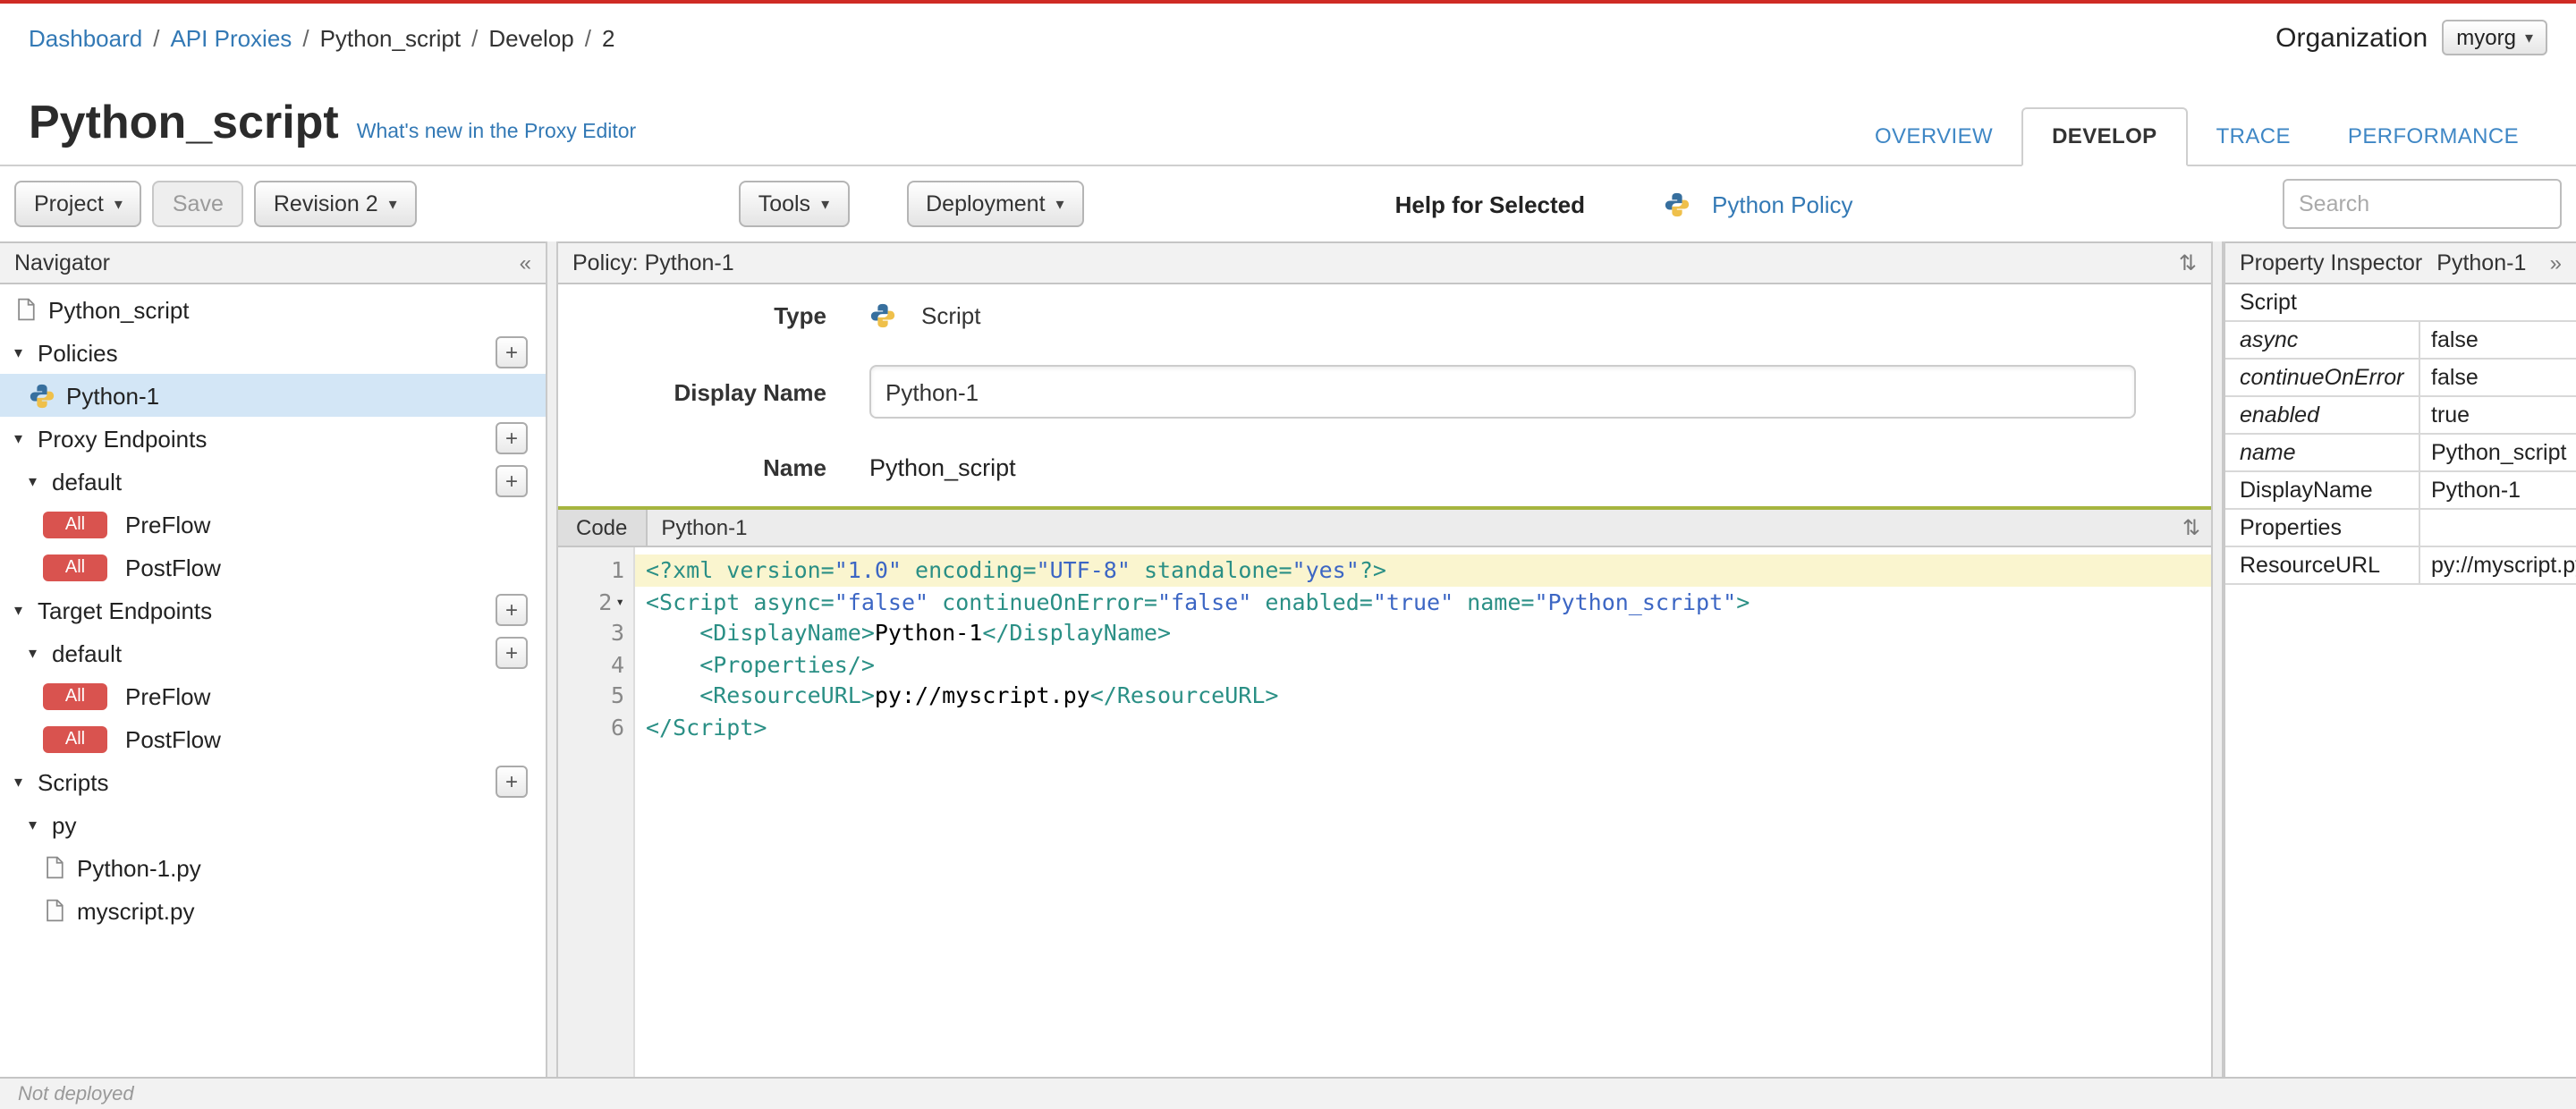 The width and height of the screenshot is (2576, 1109). Describe the element at coordinates (273, 911) in the screenshot. I see `nav-item-myscript-py: myscript.py` at that location.